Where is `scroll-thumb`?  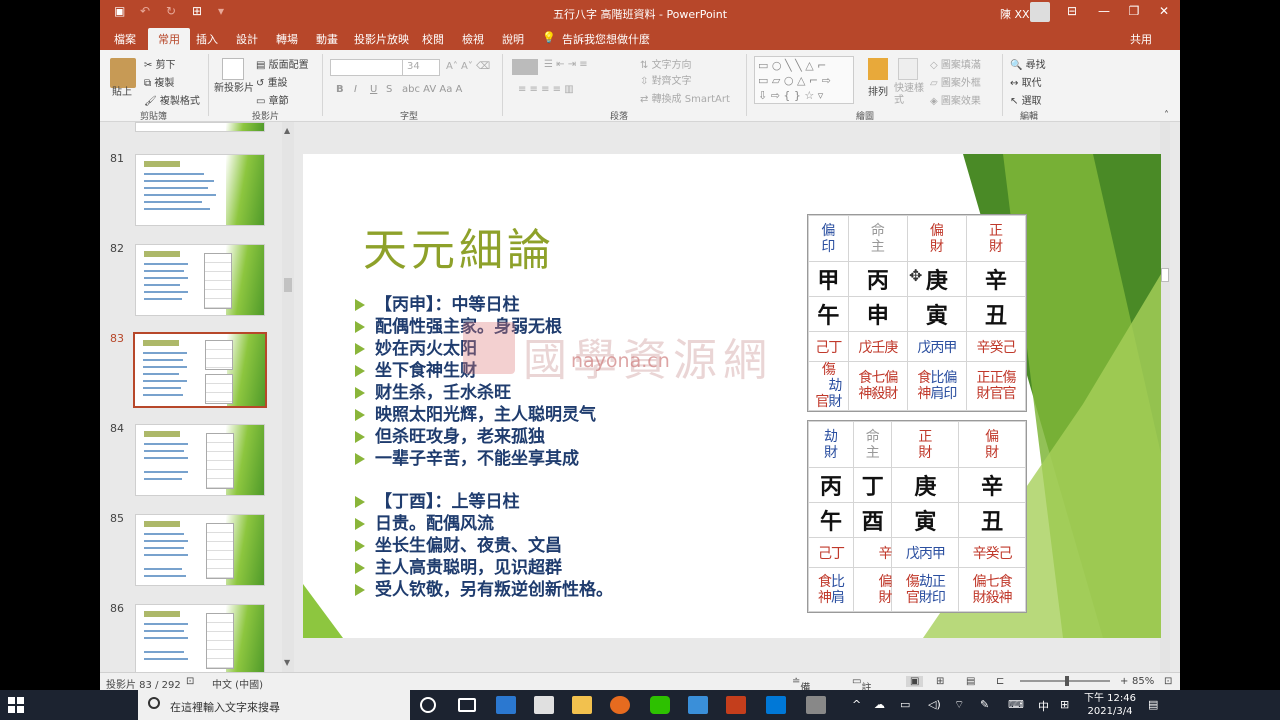
scroll-thumb is located at coordinates (288, 285).